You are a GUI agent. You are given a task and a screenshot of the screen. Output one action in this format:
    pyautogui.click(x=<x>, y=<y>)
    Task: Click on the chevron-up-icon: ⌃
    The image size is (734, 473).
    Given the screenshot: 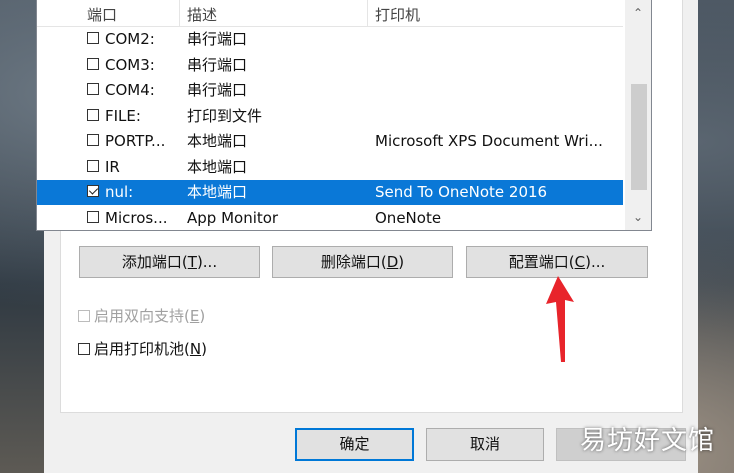 What is the action you would take?
    pyautogui.click(x=638, y=13)
    